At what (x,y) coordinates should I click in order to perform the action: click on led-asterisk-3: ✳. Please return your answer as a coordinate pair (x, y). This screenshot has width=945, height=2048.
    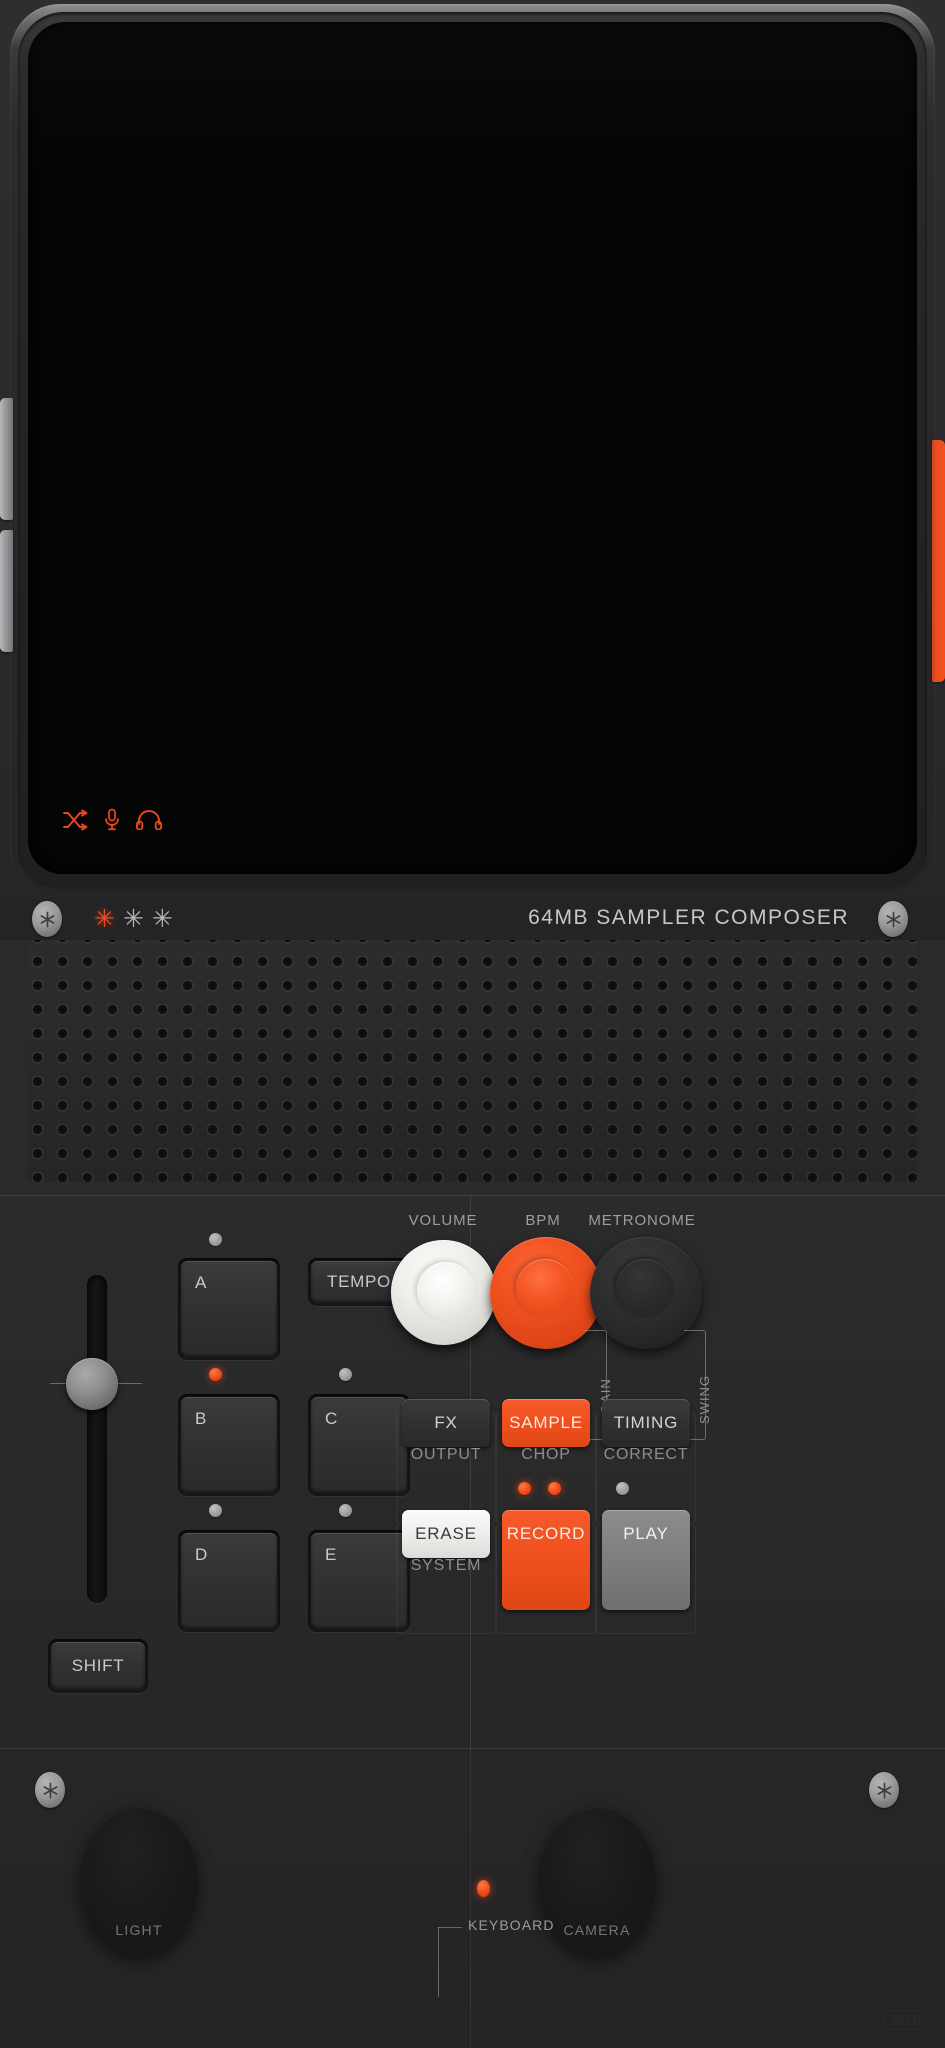
    Looking at the image, I should click on (162, 918).